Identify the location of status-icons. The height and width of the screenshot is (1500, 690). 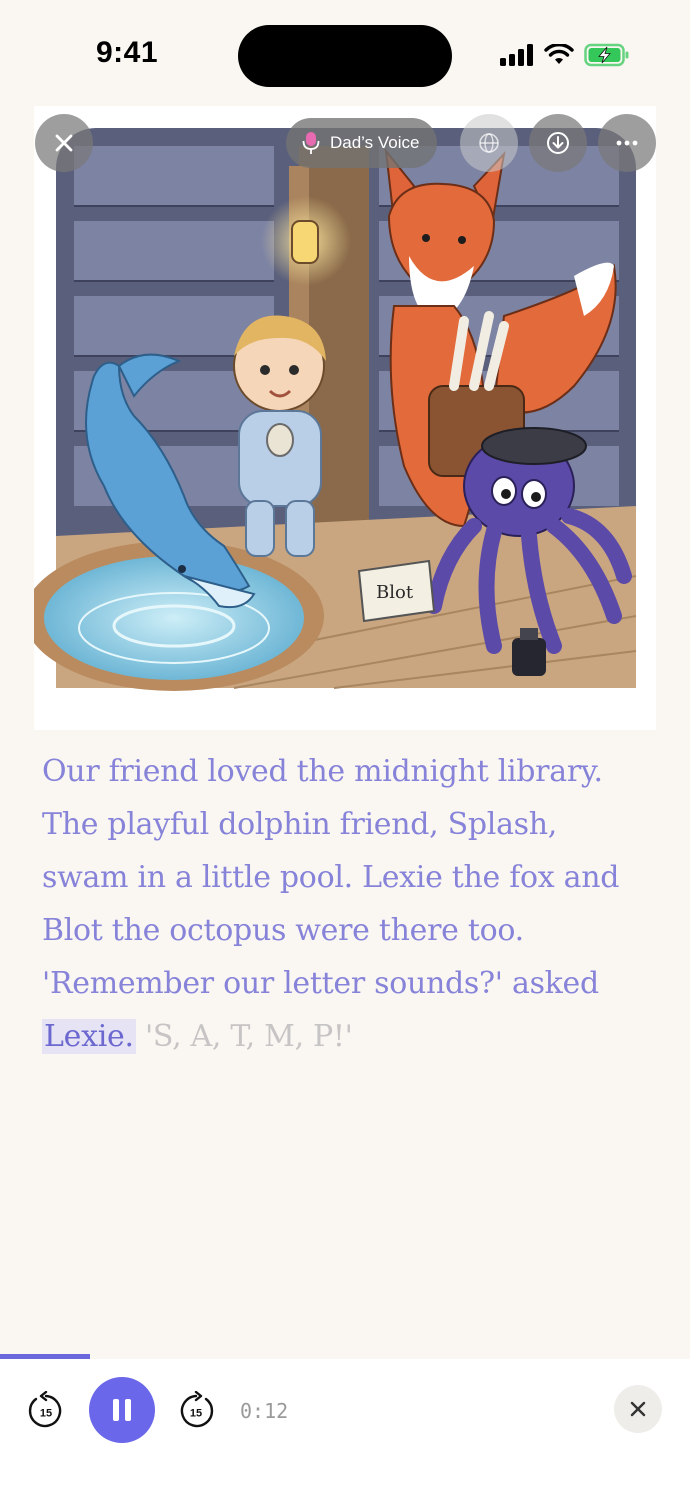
(565, 55).